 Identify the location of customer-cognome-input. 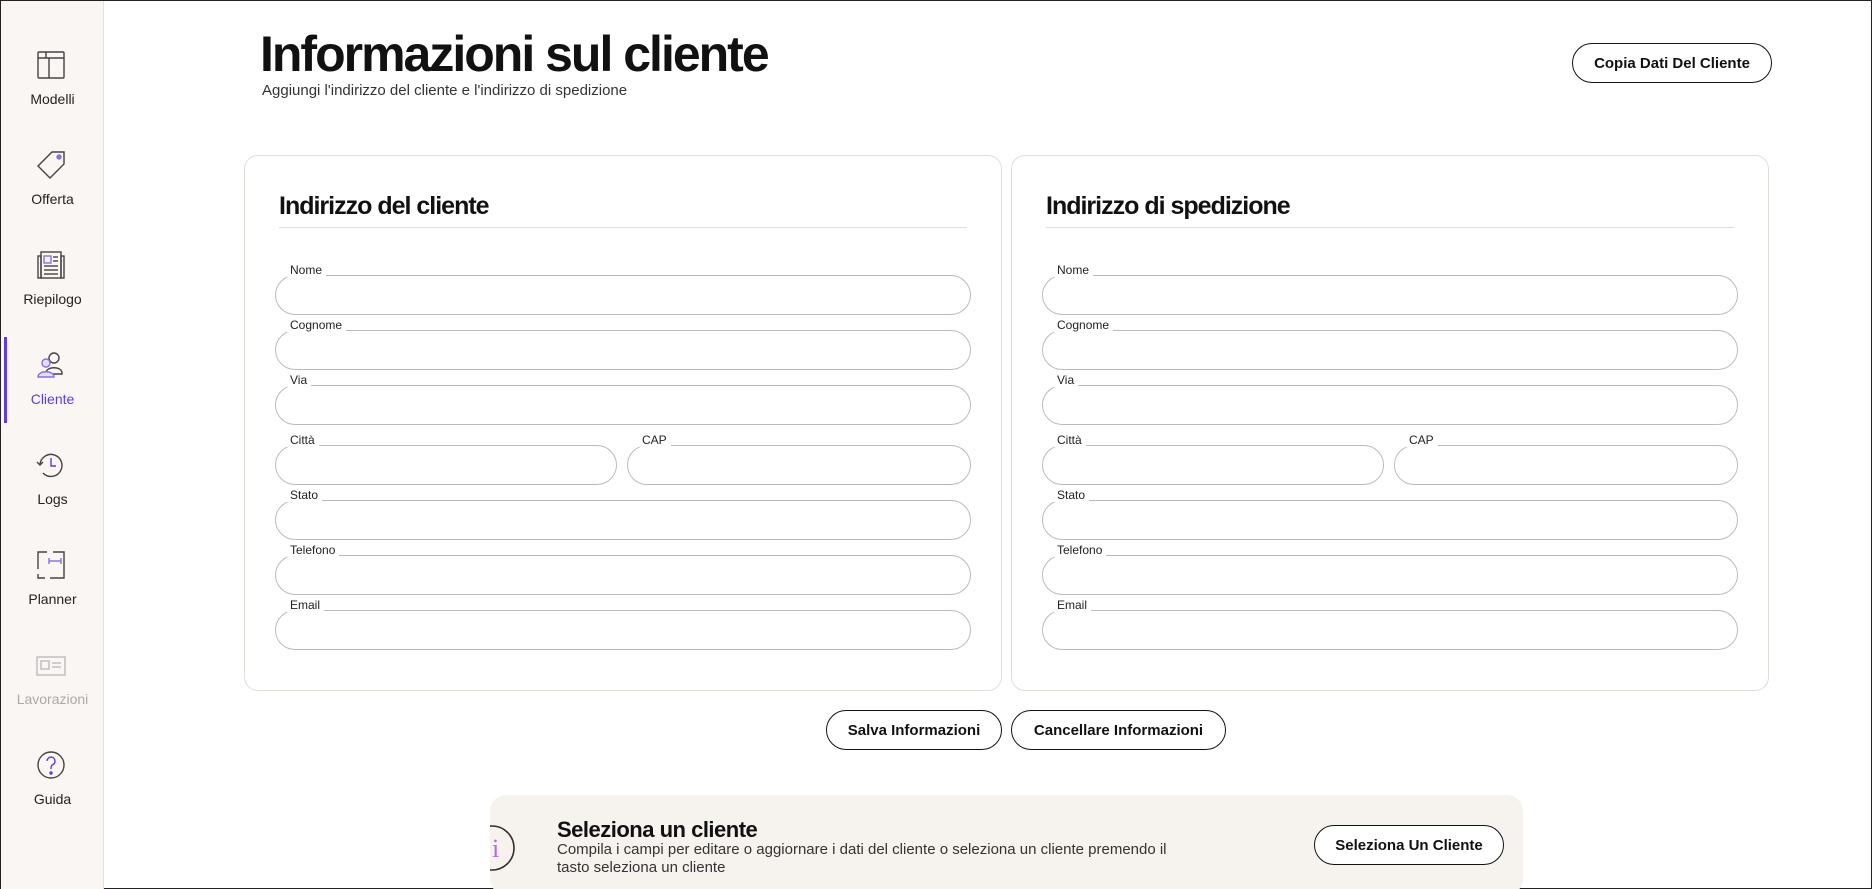
(623, 350).